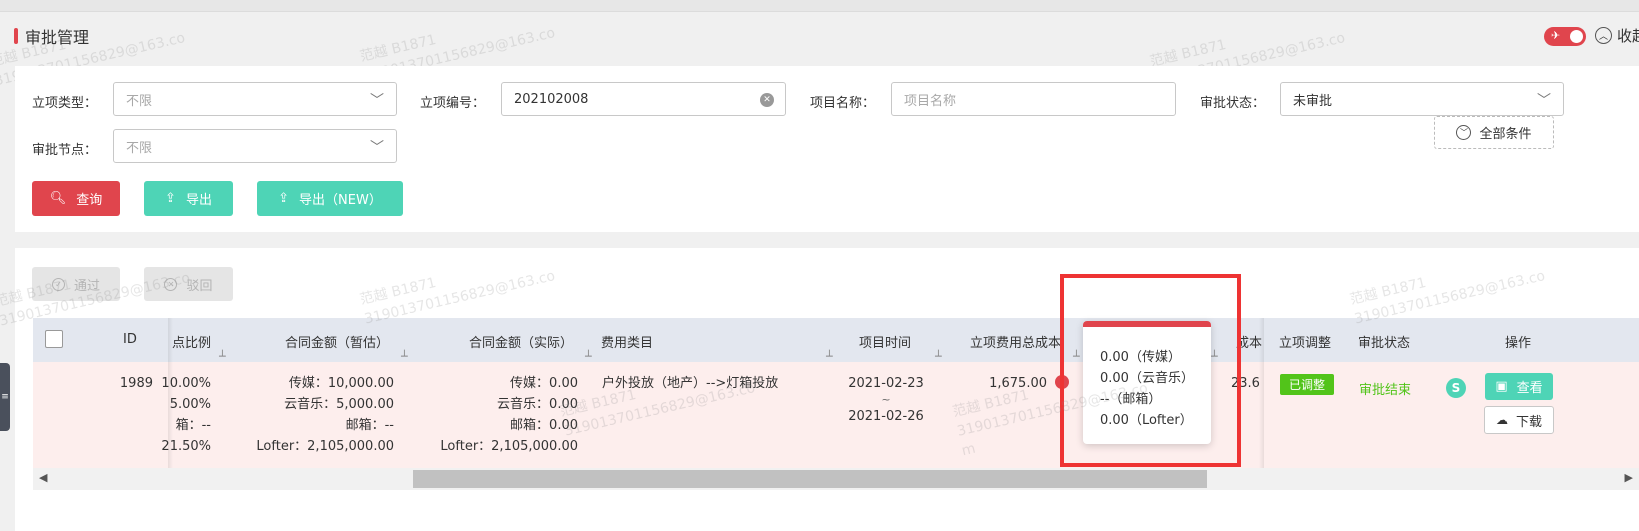 The height and width of the screenshot is (531, 1639). Describe the element at coordinates (1505, 134) in the screenshot. I see `all-conditions-label: 全部条件` at that location.